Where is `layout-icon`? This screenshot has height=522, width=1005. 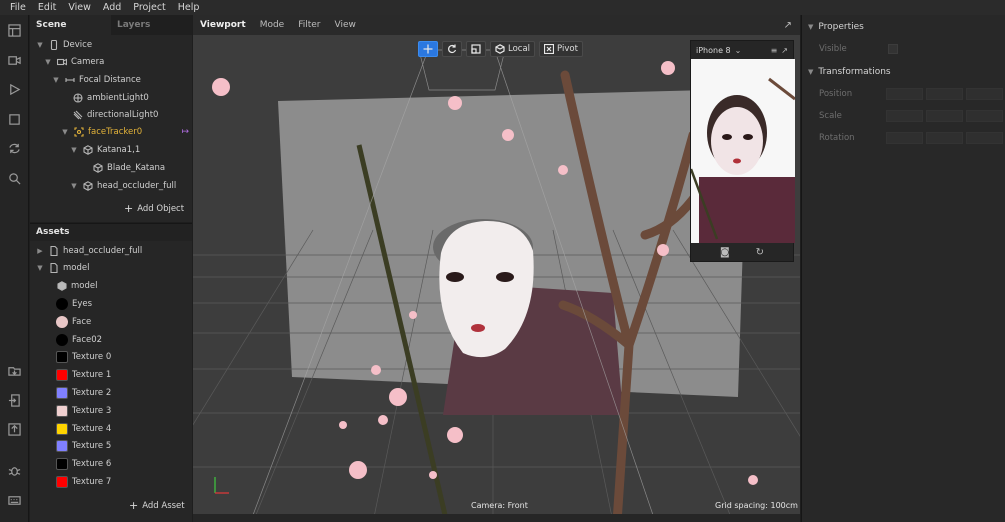 layout-icon is located at coordinates (14, 30).